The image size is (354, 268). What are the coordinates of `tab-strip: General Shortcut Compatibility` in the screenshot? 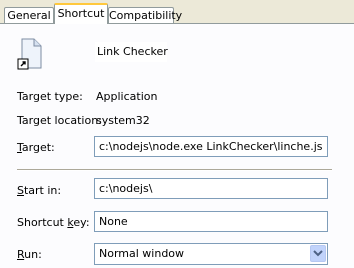 It's located at (177, 12).